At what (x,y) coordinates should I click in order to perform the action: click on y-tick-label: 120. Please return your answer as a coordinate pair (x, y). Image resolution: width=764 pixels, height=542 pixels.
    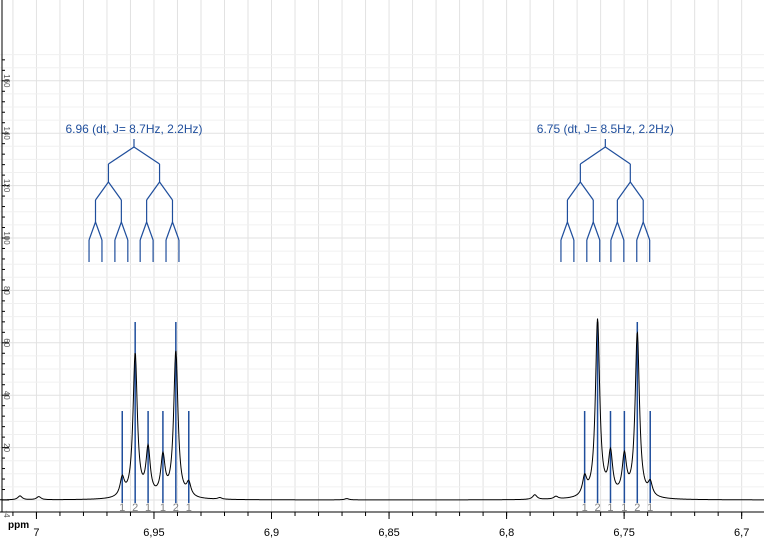
    Looking at the image, I should click on (6, 186).